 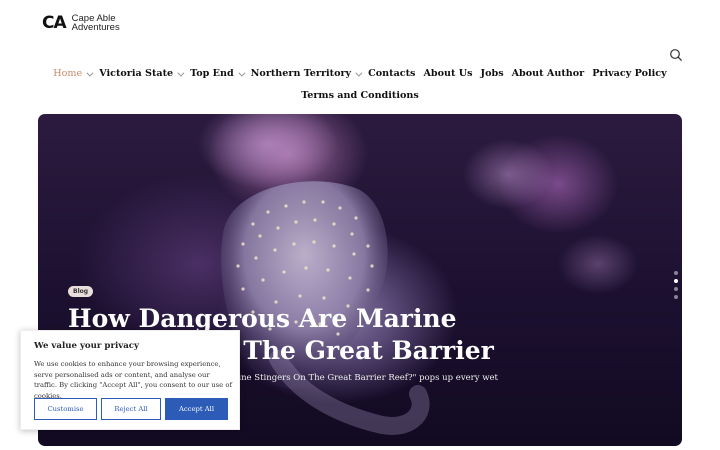 I want to click on nav-item-label: Home, so click(x=68, y=73).